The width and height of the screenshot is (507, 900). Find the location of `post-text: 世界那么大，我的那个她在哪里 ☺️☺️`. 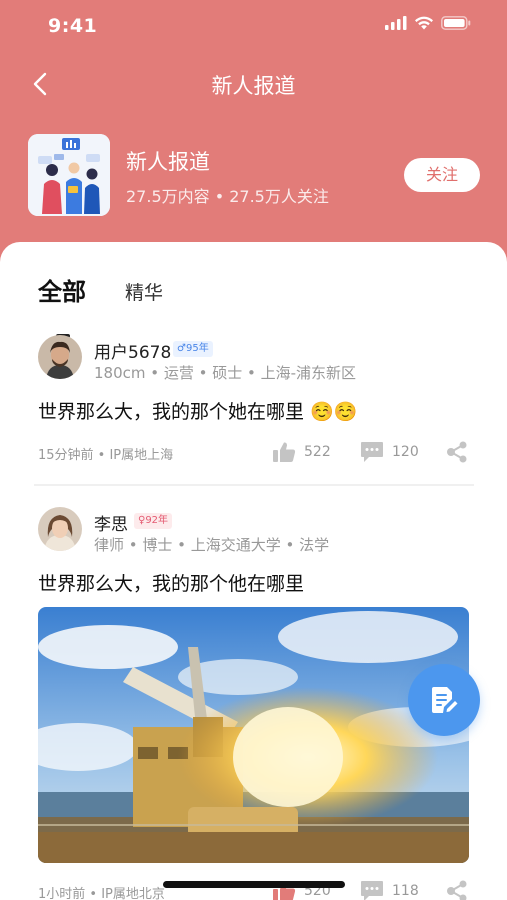

post-text: 世界那么大，我的那个她在哪里 ☺️☺️ is located at coordinates (197, 410).